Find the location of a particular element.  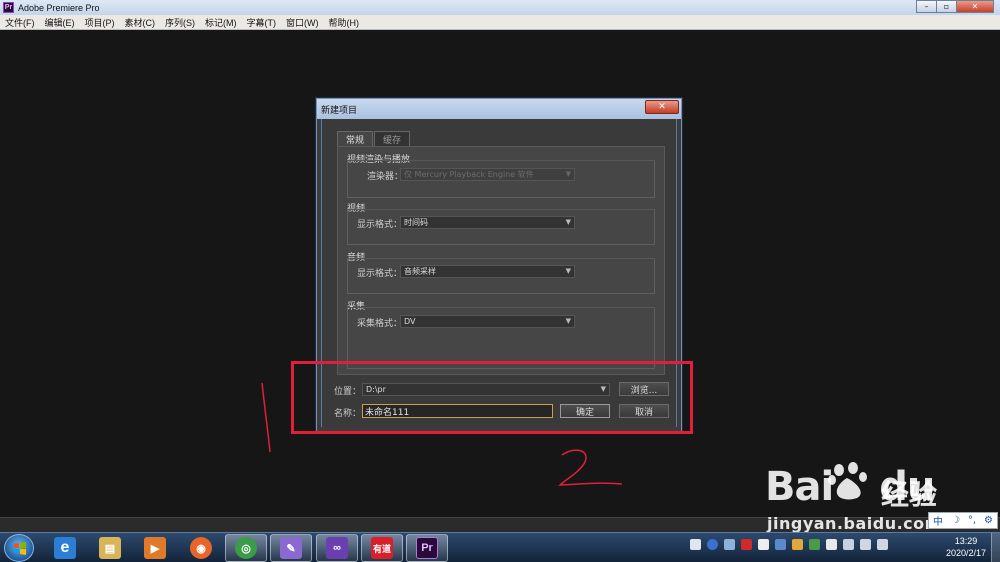

clock: 13:29 2020/2/17 is located at coordinates (966, 547).